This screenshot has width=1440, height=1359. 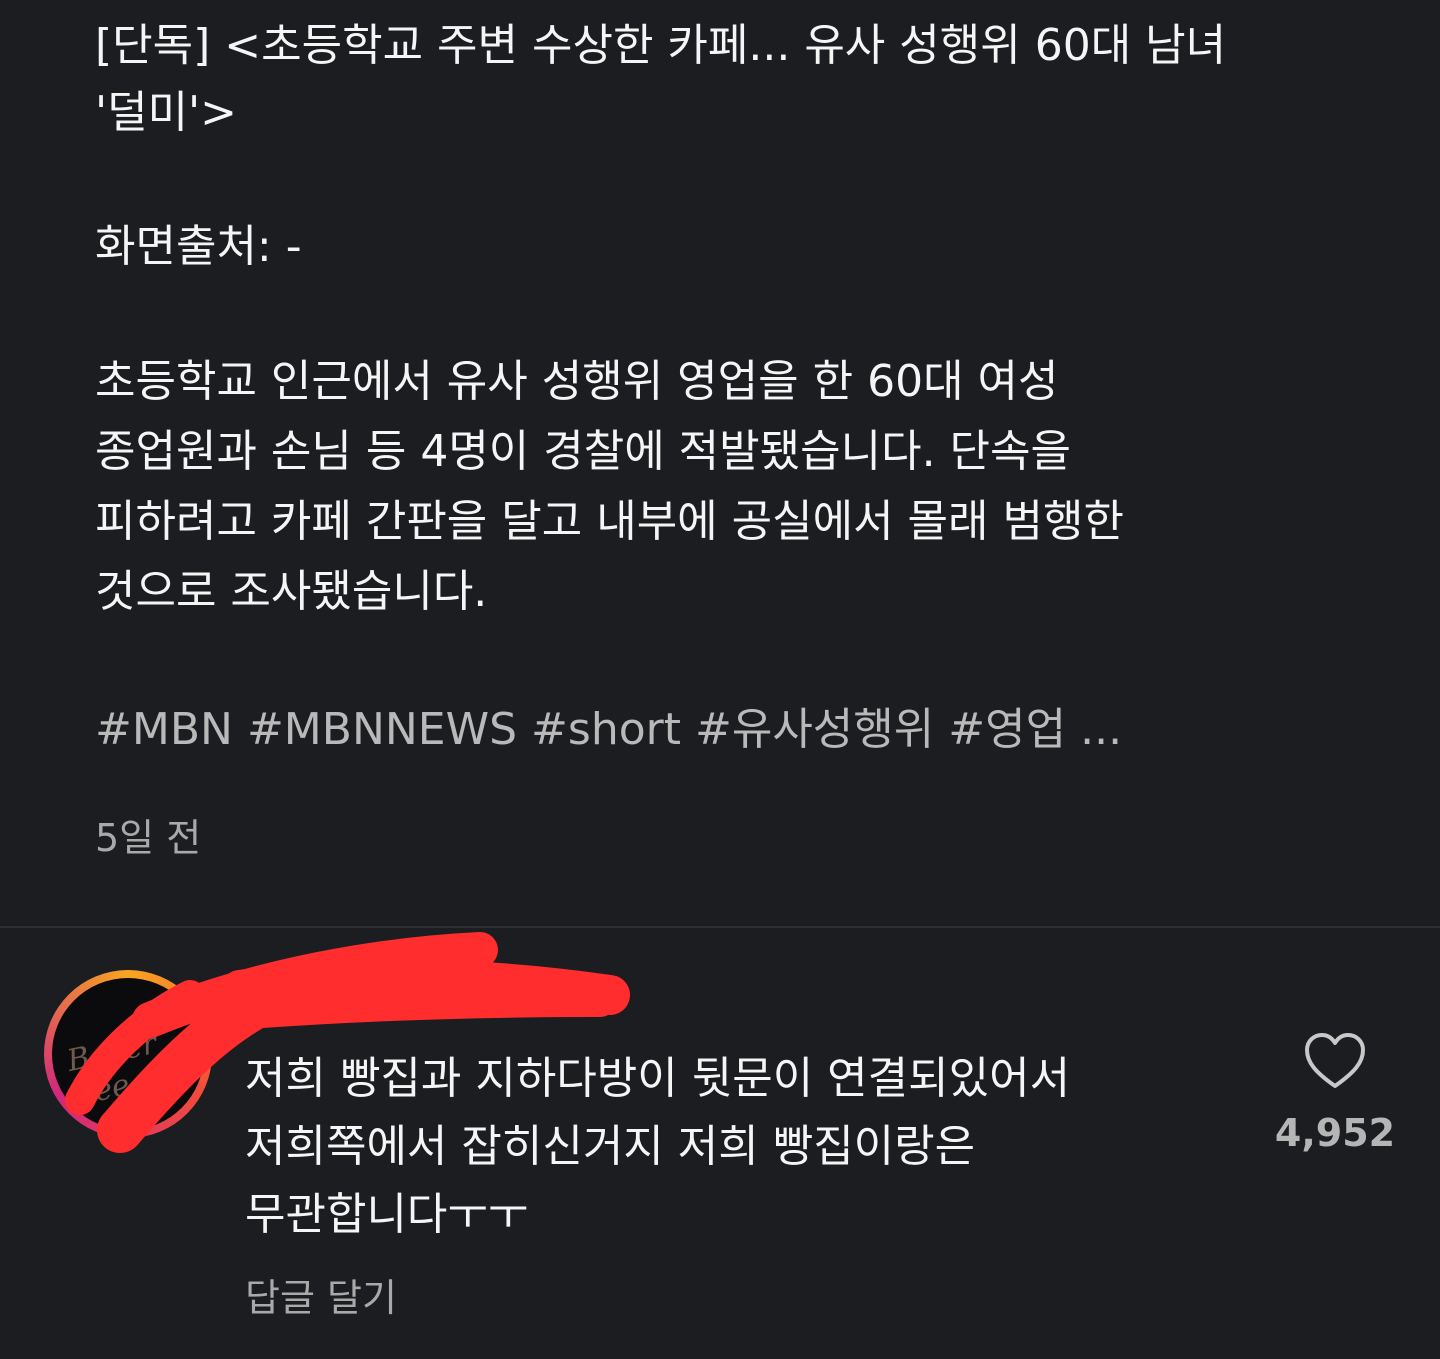 I want to click on like-count: 4,952, so click(x=1335, y=1133).